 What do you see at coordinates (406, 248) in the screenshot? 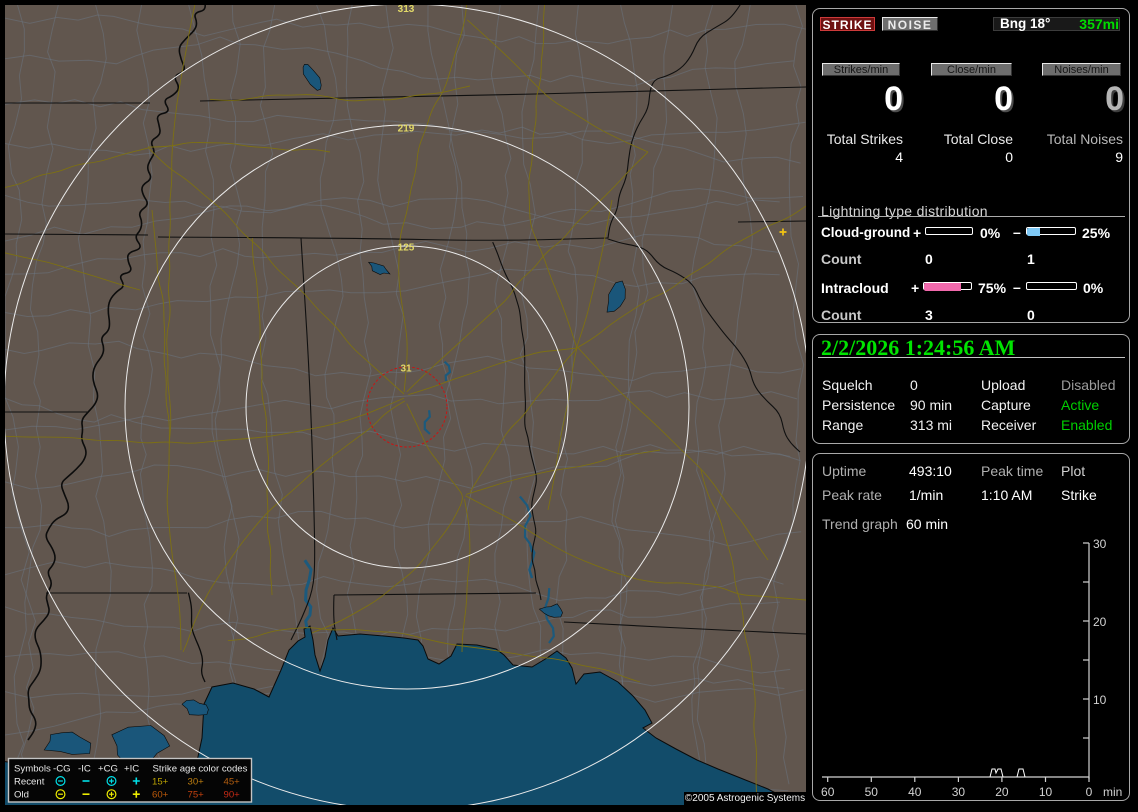
I see `svg-text: 125` at bounding box center [406, 248].